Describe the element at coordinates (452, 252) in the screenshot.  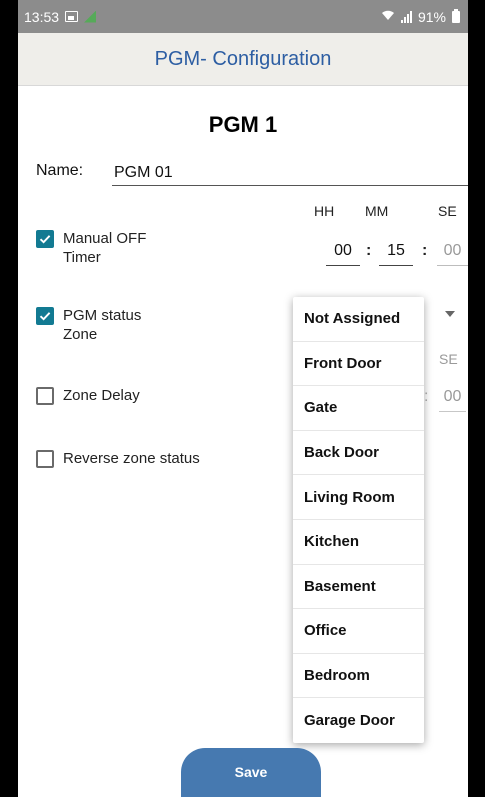
I see `se-field: 00` at that location.